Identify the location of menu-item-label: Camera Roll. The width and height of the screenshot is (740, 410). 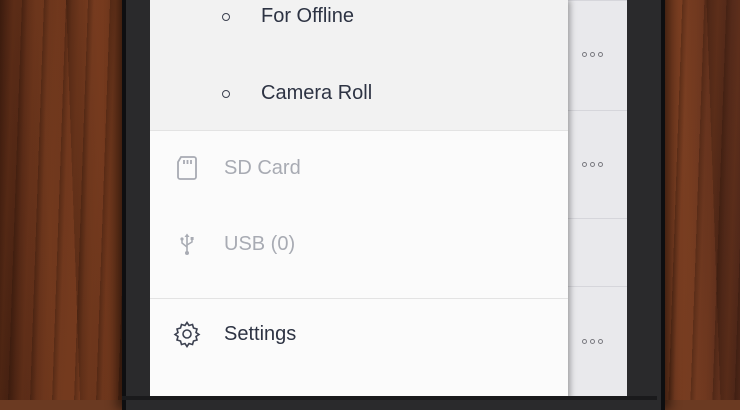
(317, 93).